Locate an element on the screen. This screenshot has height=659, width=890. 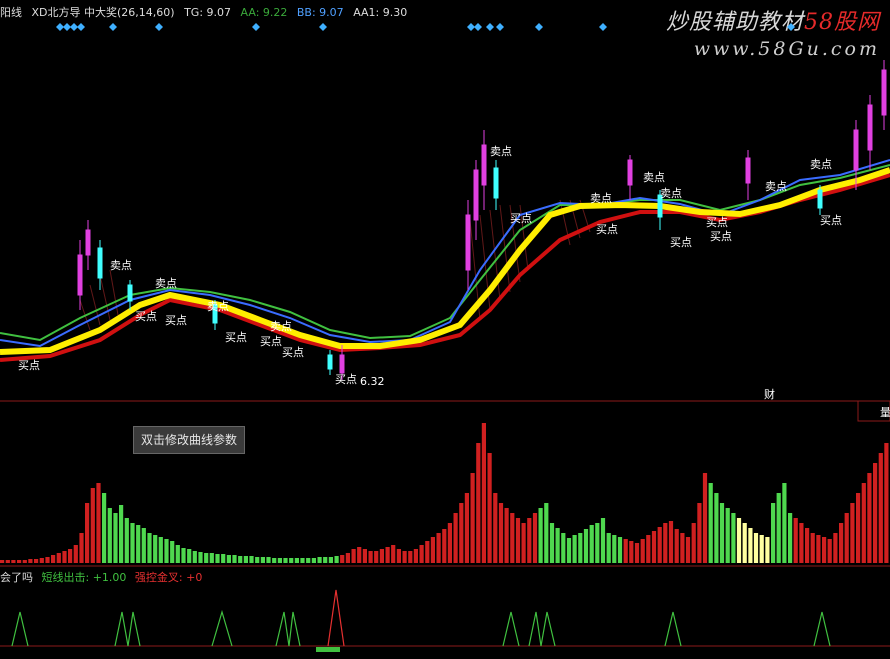
finance-tag: 财 is located at coordinates (769, 394).